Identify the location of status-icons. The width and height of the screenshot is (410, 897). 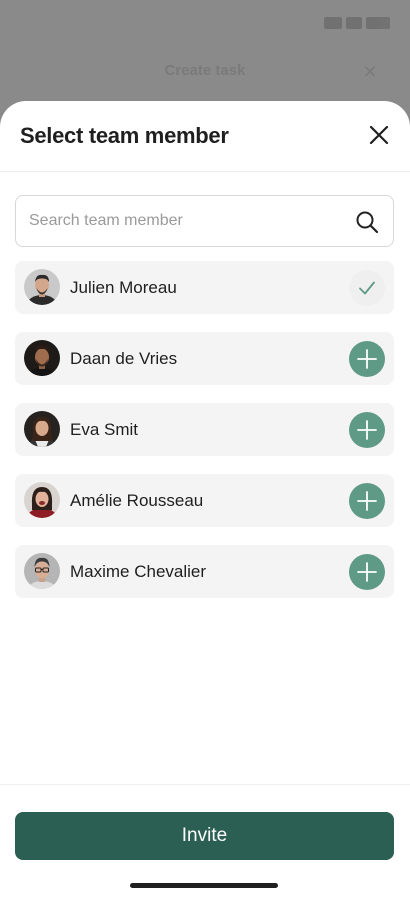
(355, 23).